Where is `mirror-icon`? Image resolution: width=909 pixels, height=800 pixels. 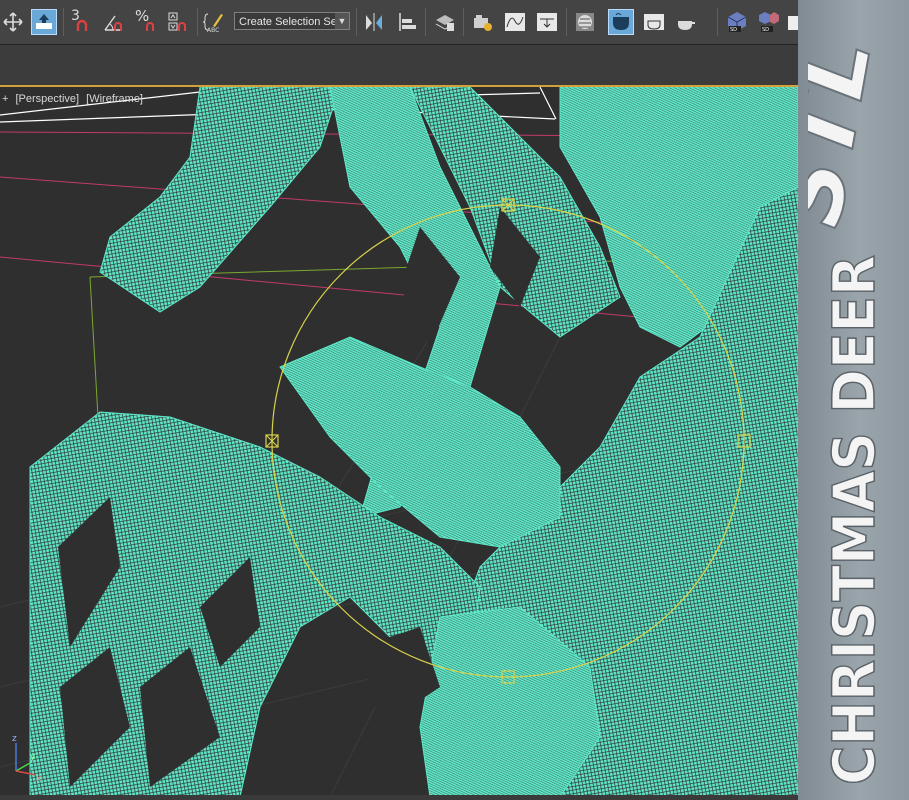 mirror-icon is located at coordinates (374, 22).